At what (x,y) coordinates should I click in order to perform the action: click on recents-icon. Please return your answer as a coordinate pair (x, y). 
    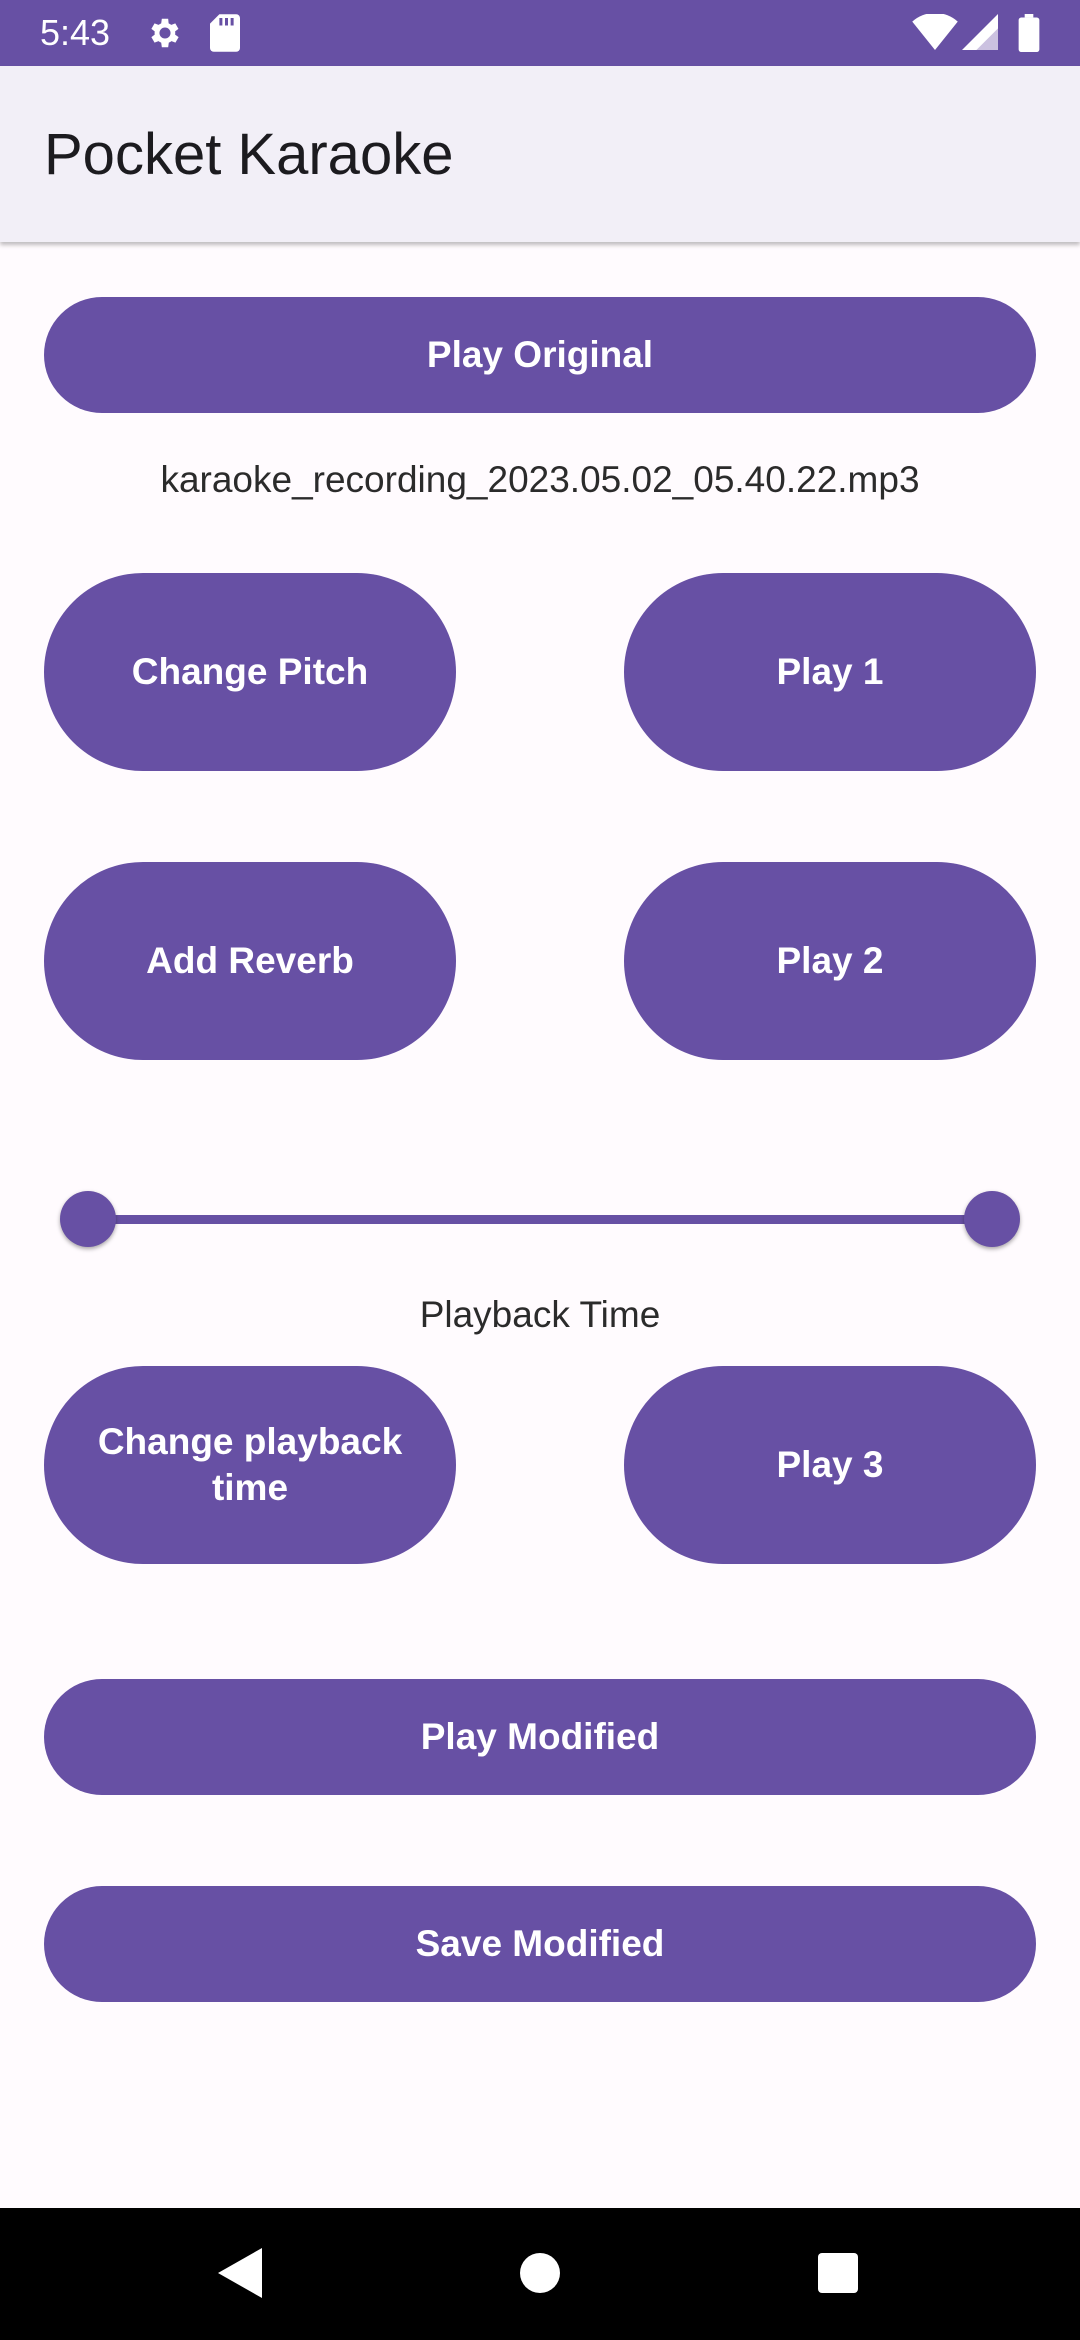
    Looking at the image, I should click on (838, 2275).